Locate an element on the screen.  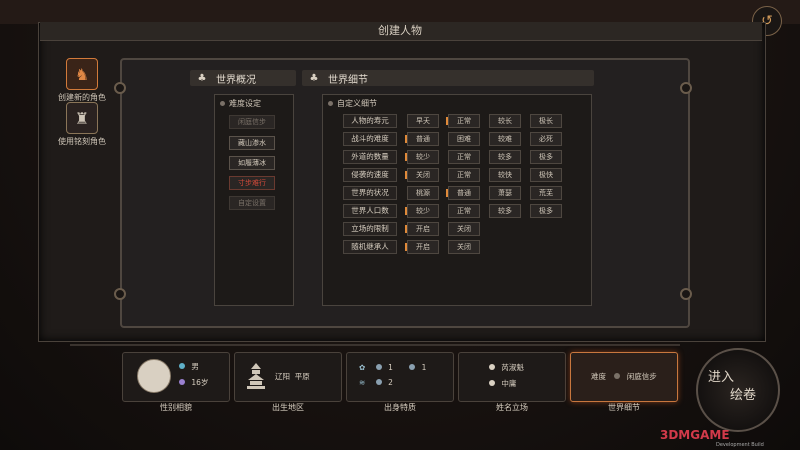
enter-label-1: 进入 is located at coordinates (721, 377).